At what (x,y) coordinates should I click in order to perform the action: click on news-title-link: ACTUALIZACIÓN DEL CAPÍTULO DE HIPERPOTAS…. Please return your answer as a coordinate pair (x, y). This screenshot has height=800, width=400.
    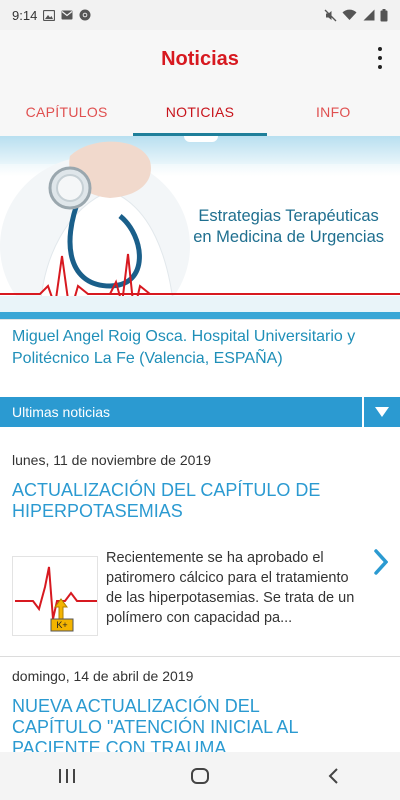
    Looking at the image, I should click on (177, 501).